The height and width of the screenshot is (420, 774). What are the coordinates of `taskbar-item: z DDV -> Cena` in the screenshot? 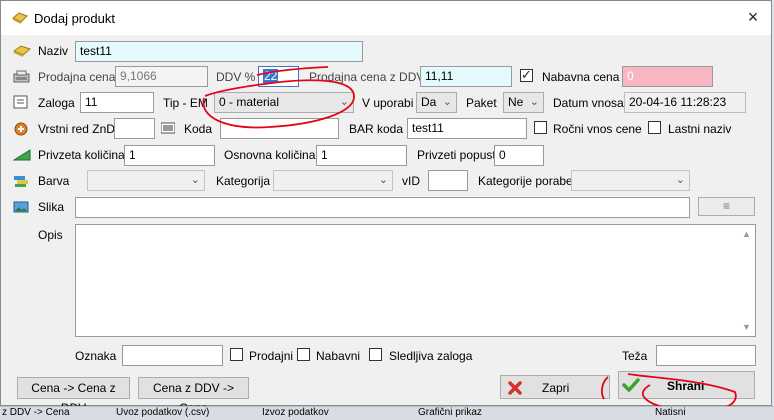 It's located at (52, 412).